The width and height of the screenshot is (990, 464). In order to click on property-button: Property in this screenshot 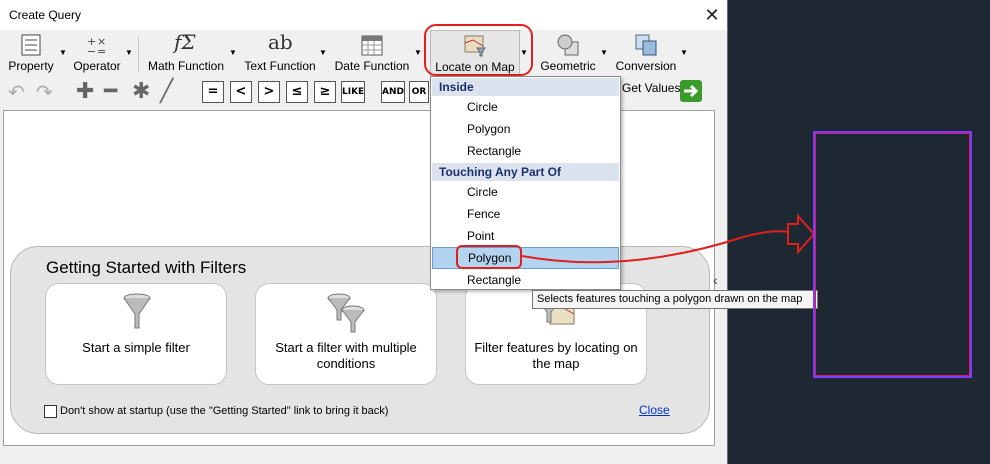, I will do `click(31, 53)`.